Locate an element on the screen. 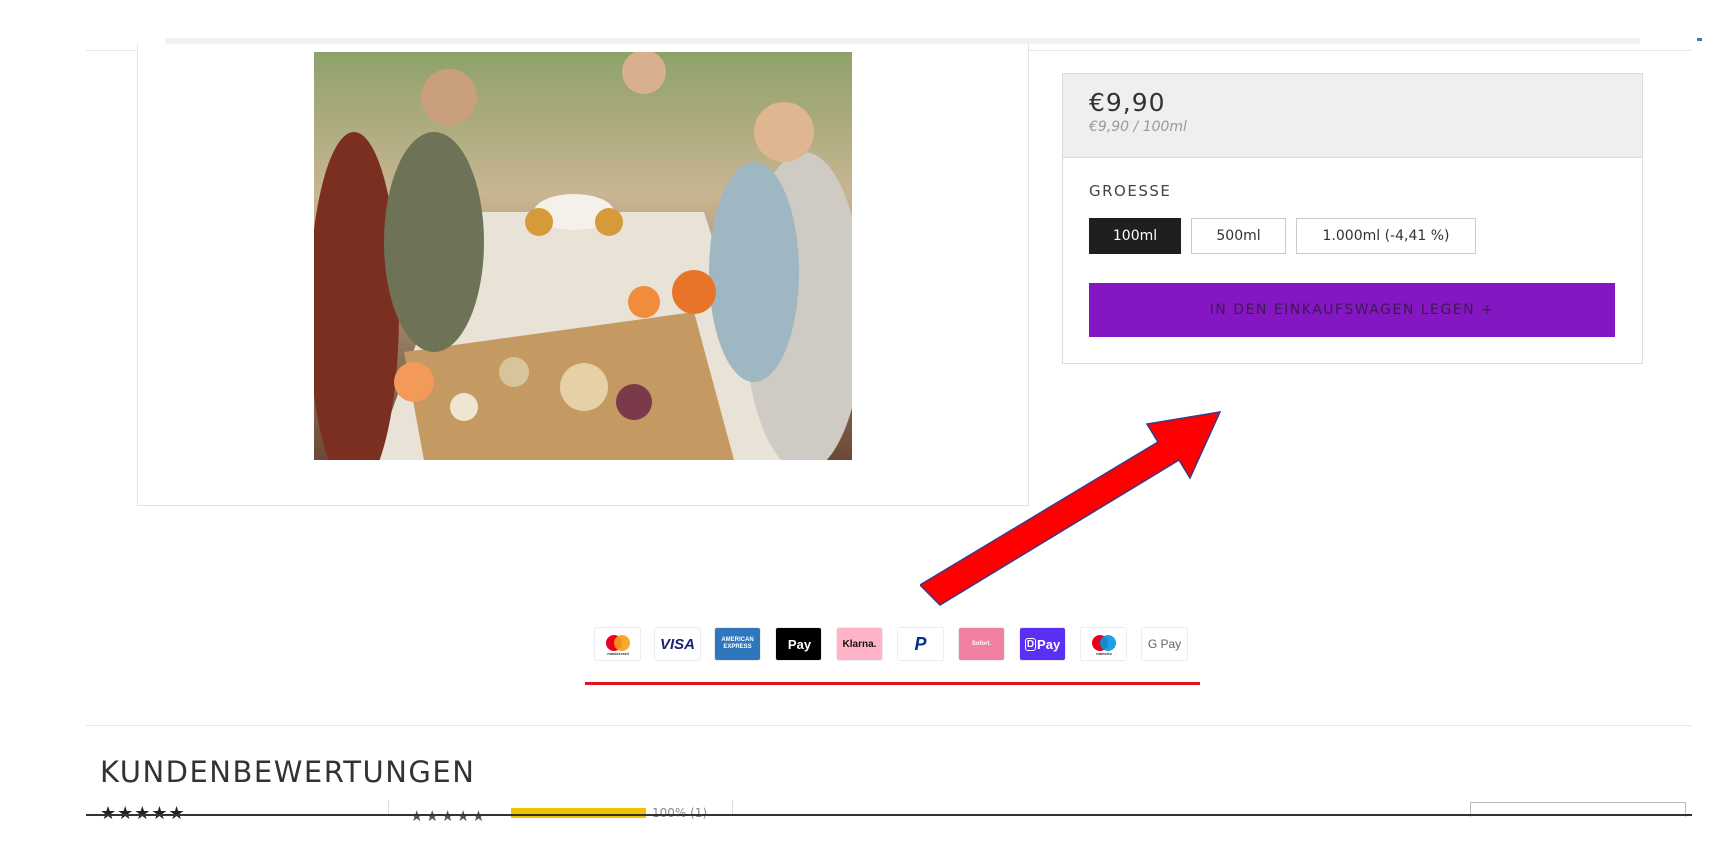 The image size is (1725, 845). svg-text: maestro is located at coordinates (1104, 653).